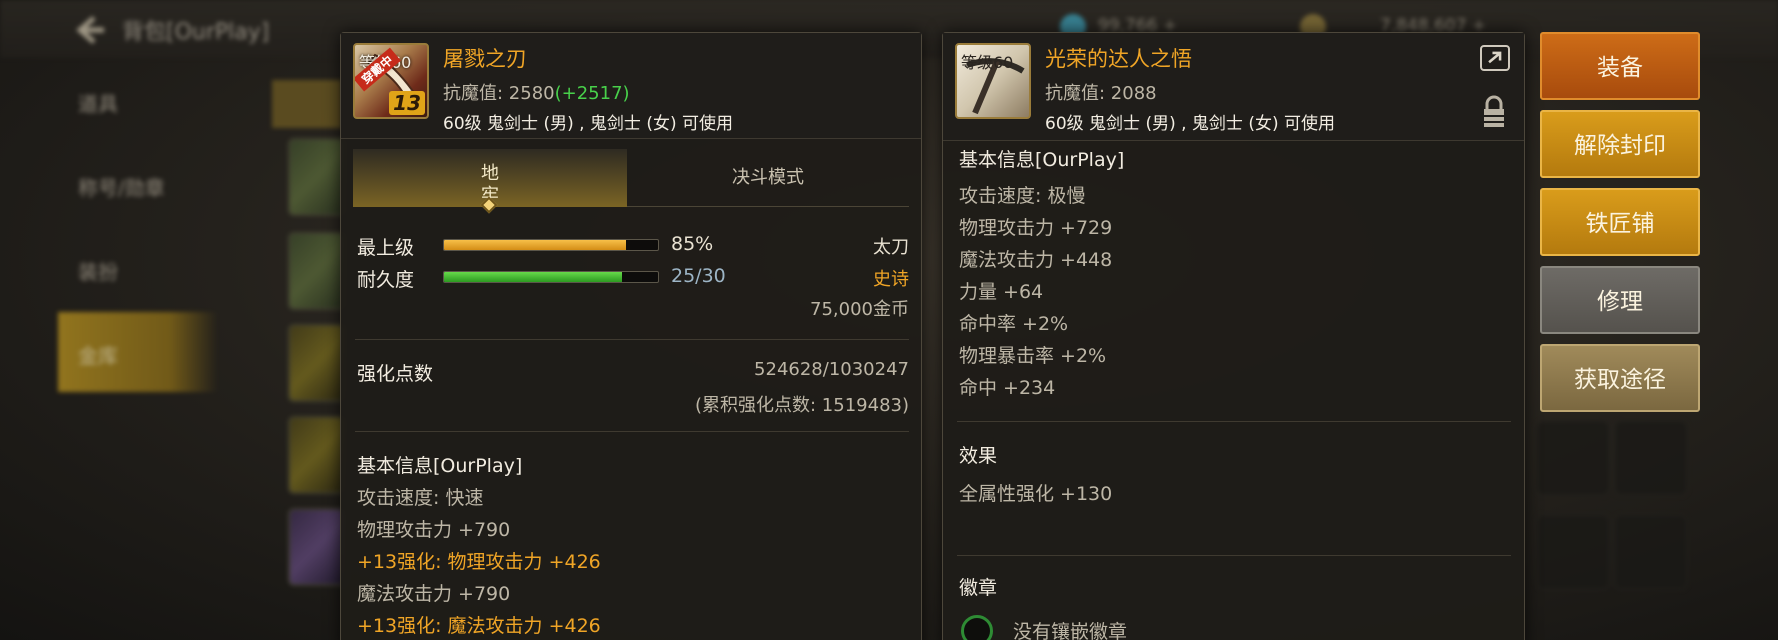 The width and height of the screenshot is (1778, 640). What do you see at coordinates (859, 309) in the screenshot?
I see `item-price: 75,000金币` at bounding box center [859, 309].